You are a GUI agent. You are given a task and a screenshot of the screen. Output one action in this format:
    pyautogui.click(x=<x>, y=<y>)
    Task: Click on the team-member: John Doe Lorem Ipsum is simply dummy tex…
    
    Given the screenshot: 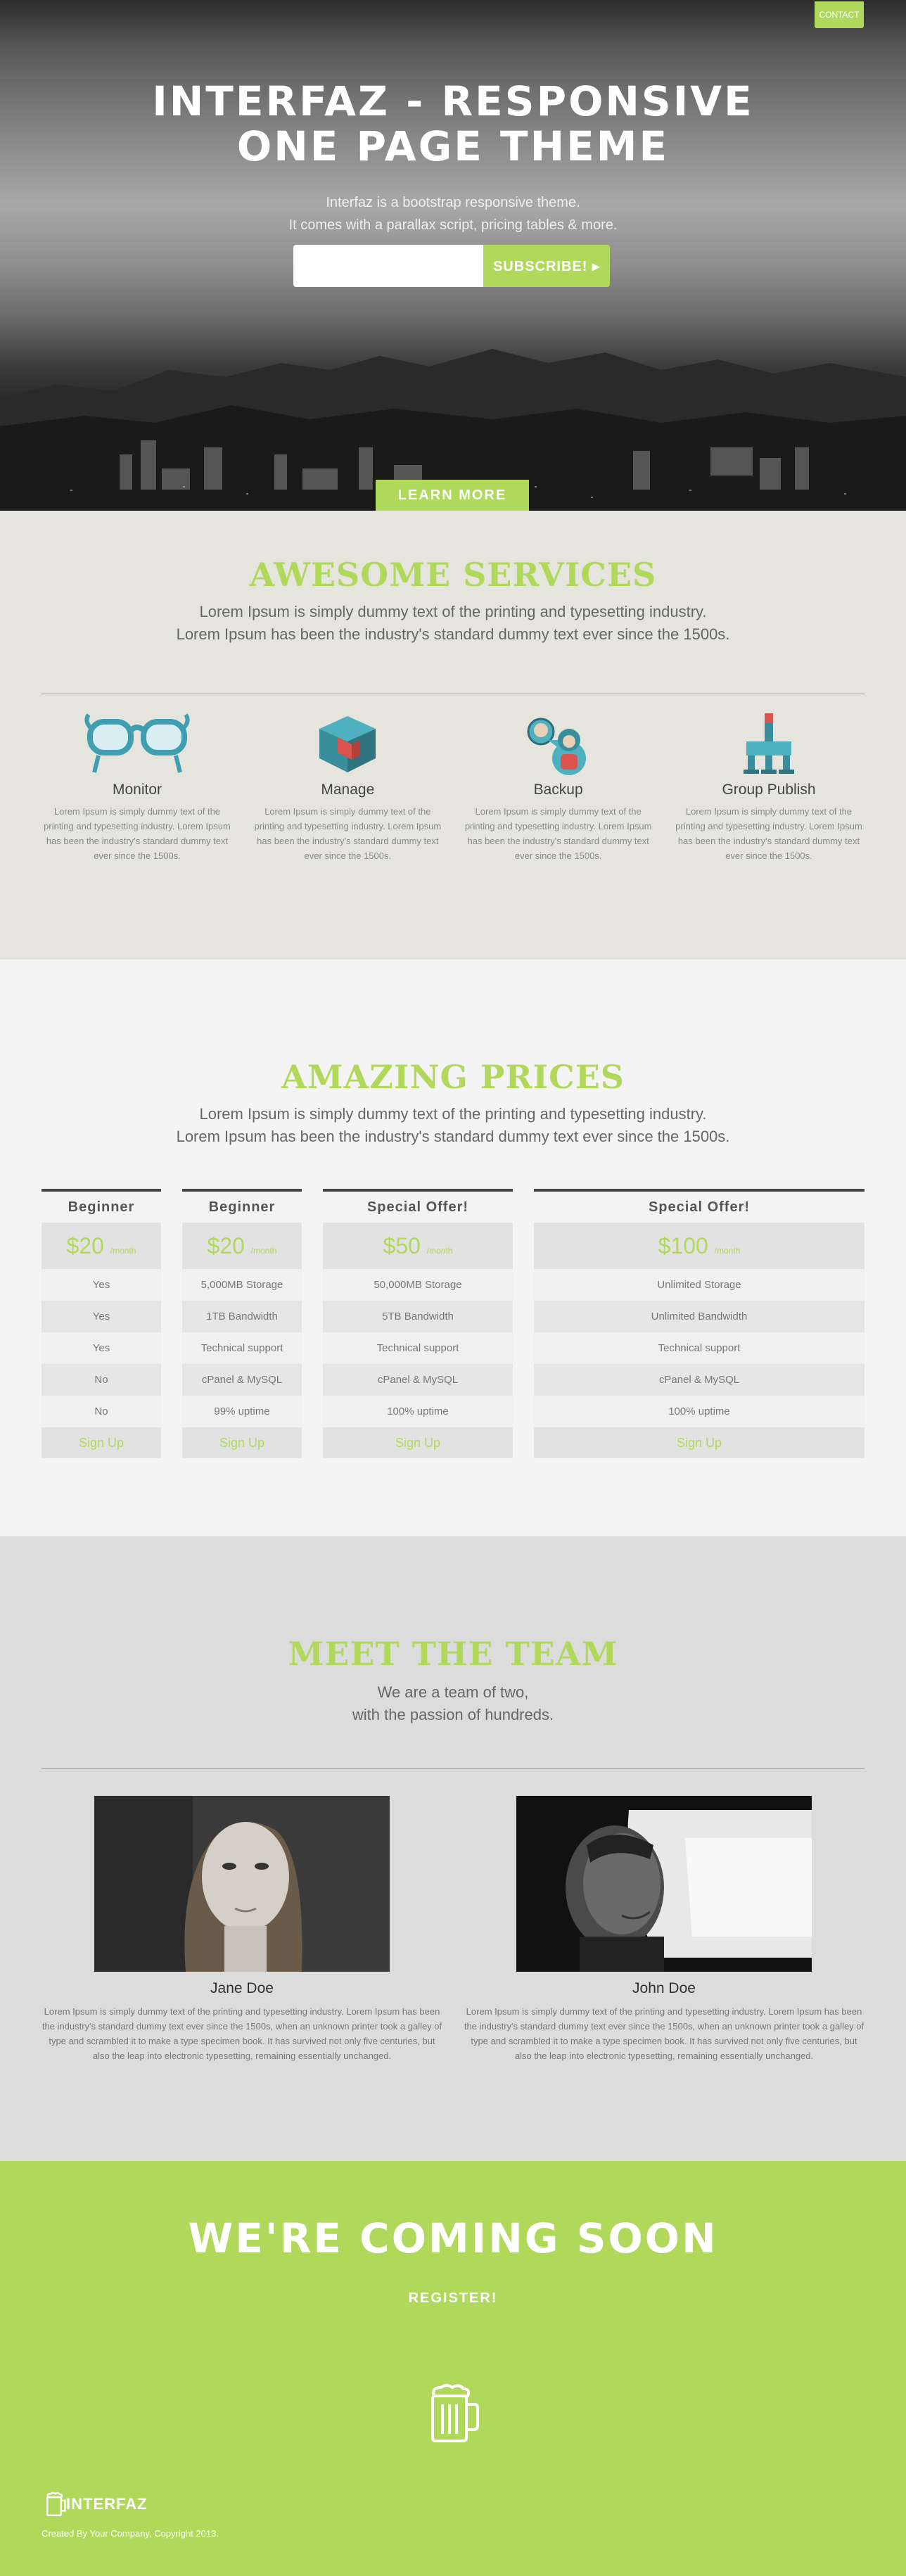 What is the action you would take?
    pyautogui.click(x=664, y=1929)
    